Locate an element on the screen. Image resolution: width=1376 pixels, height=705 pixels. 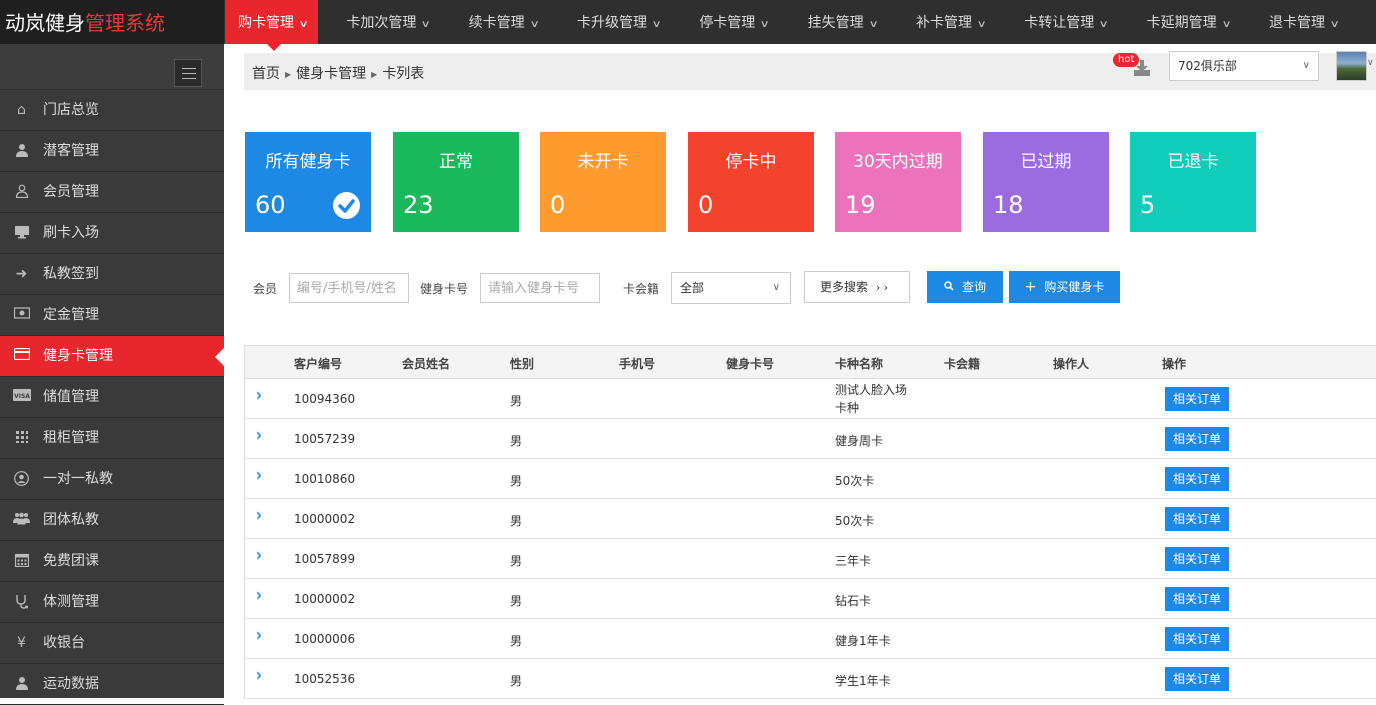
chevron-right-icon: › › is located at coordinates (882, 287).